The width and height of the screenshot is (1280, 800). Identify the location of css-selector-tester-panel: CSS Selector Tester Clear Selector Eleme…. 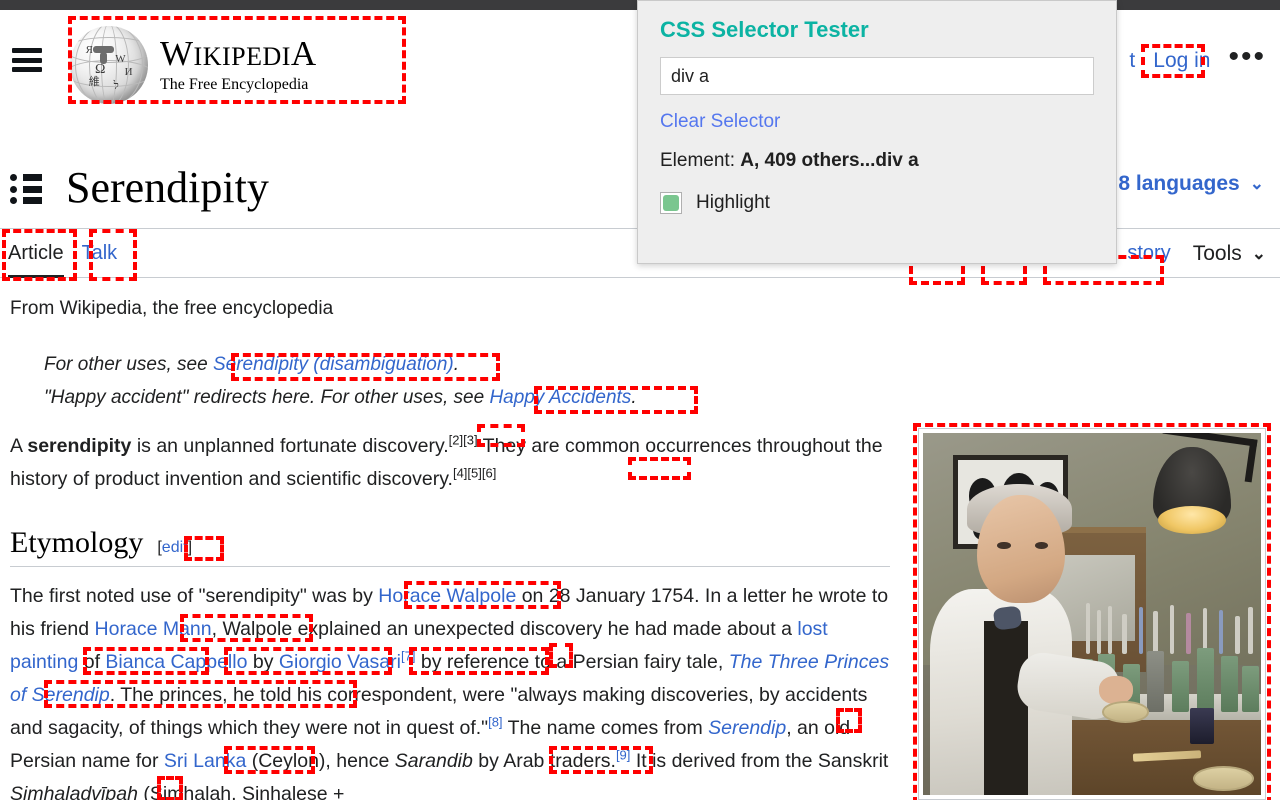
(877, 132).